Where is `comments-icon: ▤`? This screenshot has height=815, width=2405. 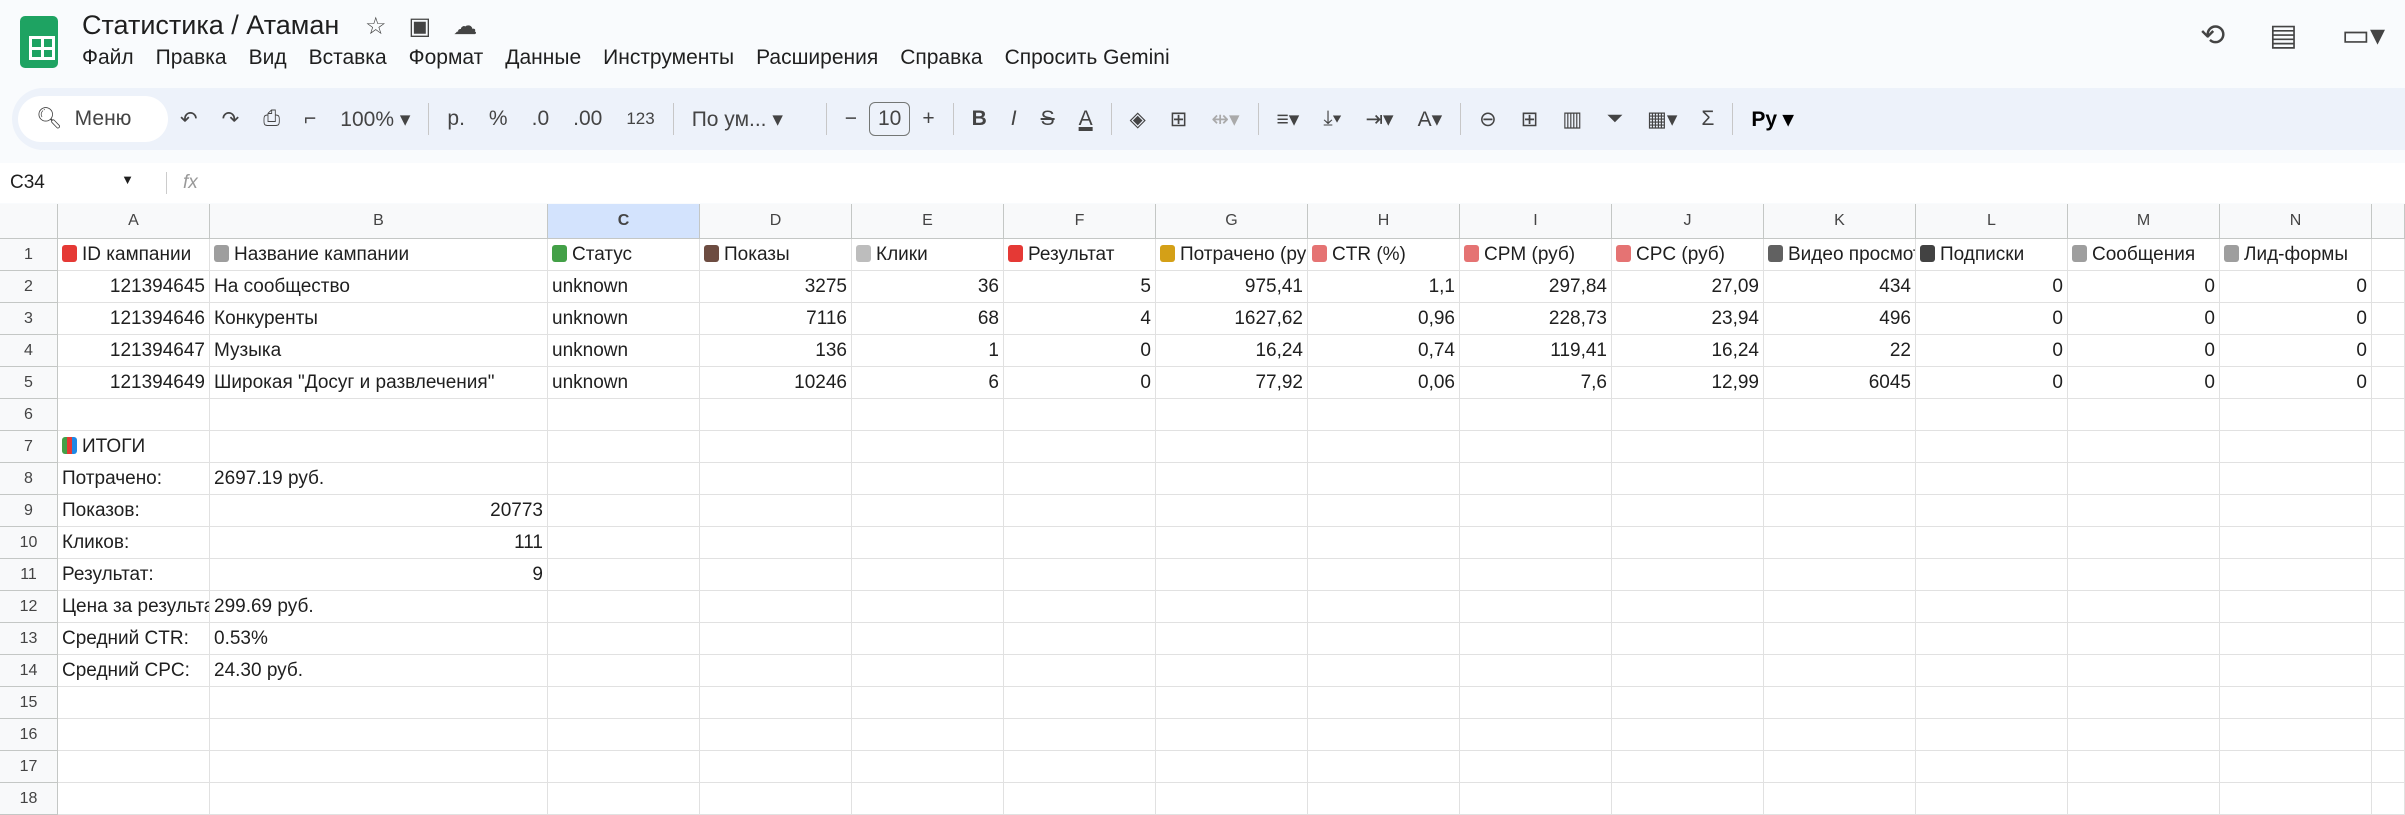
comments-icon: ▤ is located at coordinates (2283, 35).